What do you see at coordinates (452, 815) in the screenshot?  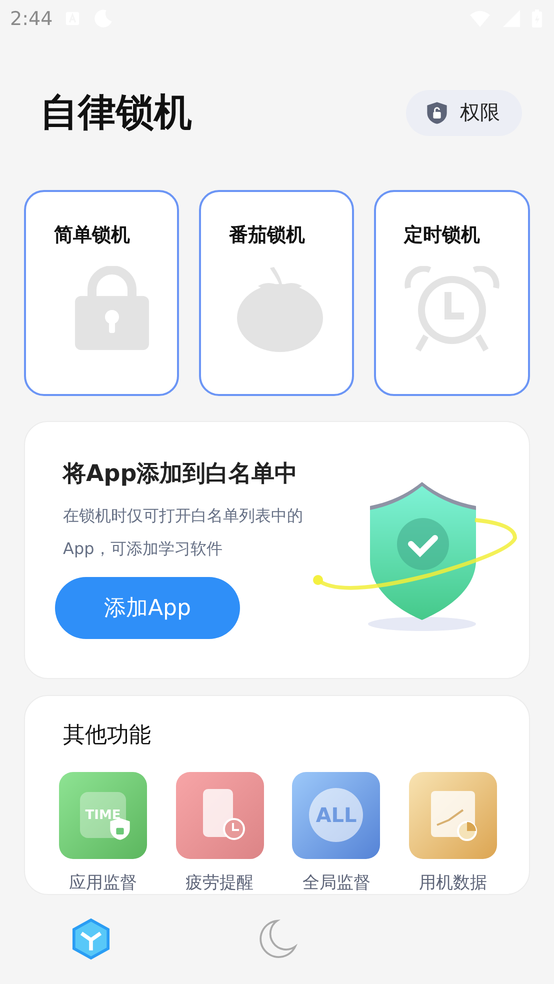 I see `chart-icon` at bounding box center [452, 815].